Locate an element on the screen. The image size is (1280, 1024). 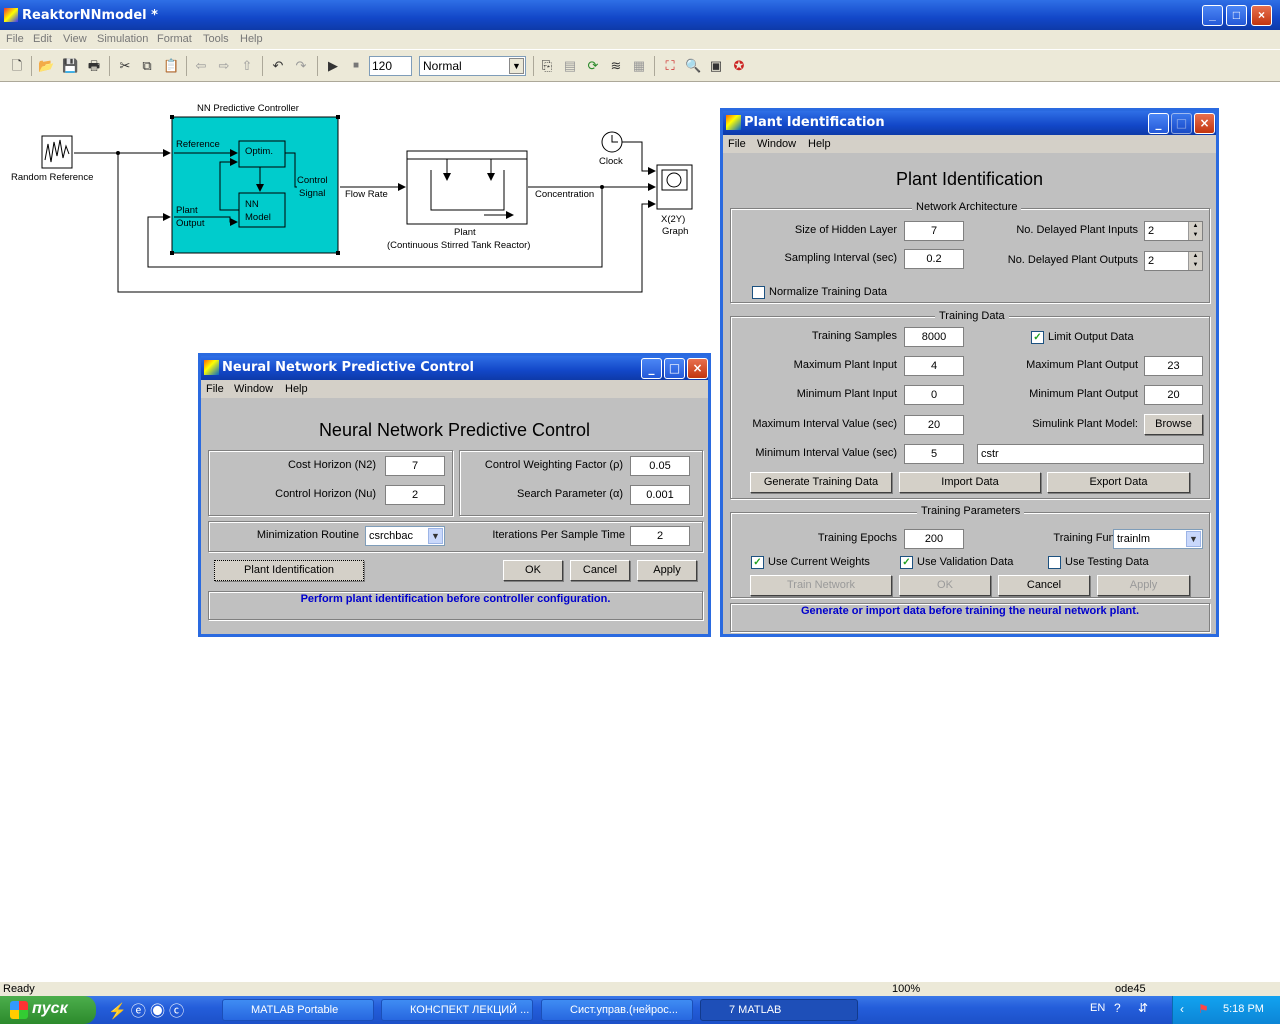
nnpc-close-button: × is located at coordinates (697, 368).